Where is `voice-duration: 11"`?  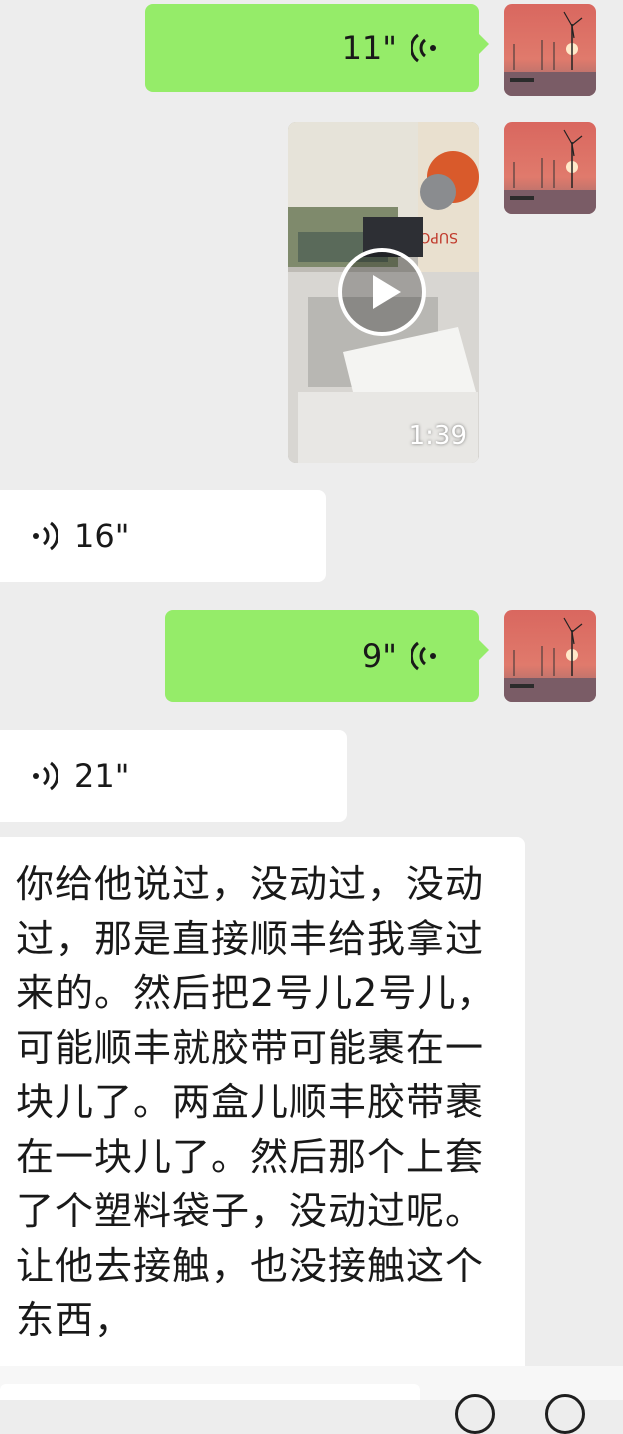 voice-duration: 11" is located at coordinates (369, 48).